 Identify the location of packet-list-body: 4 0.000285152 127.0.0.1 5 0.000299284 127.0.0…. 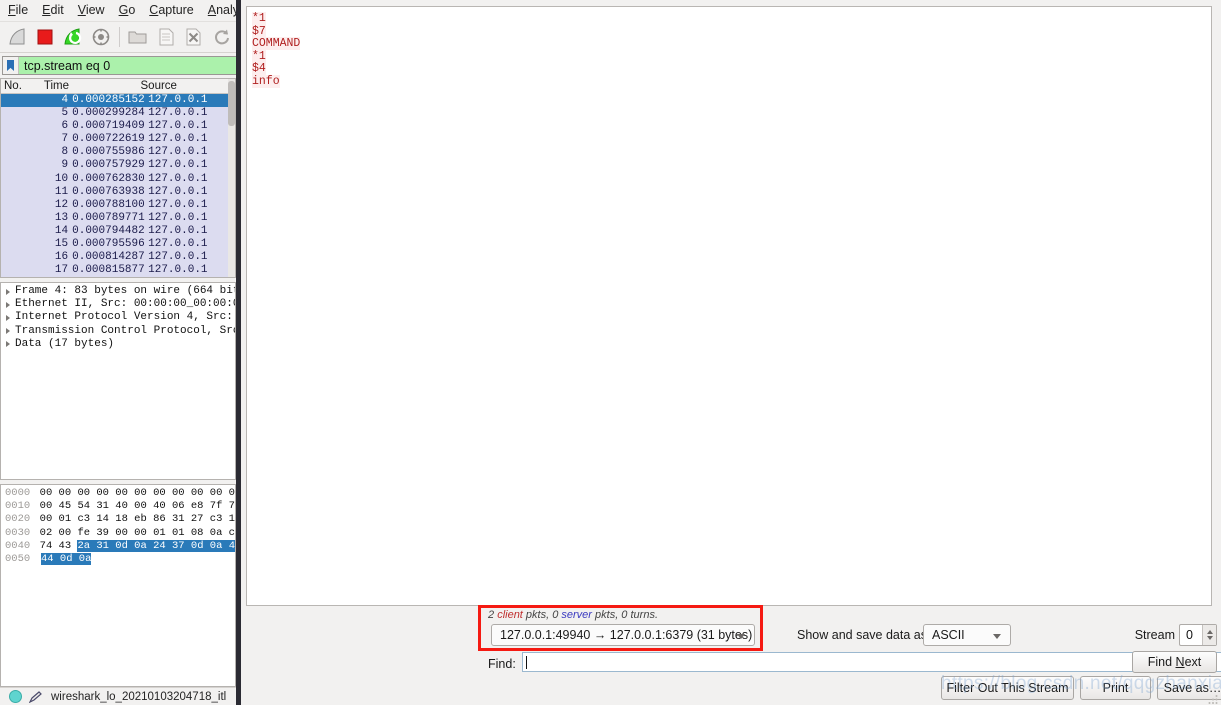
(118, 186).